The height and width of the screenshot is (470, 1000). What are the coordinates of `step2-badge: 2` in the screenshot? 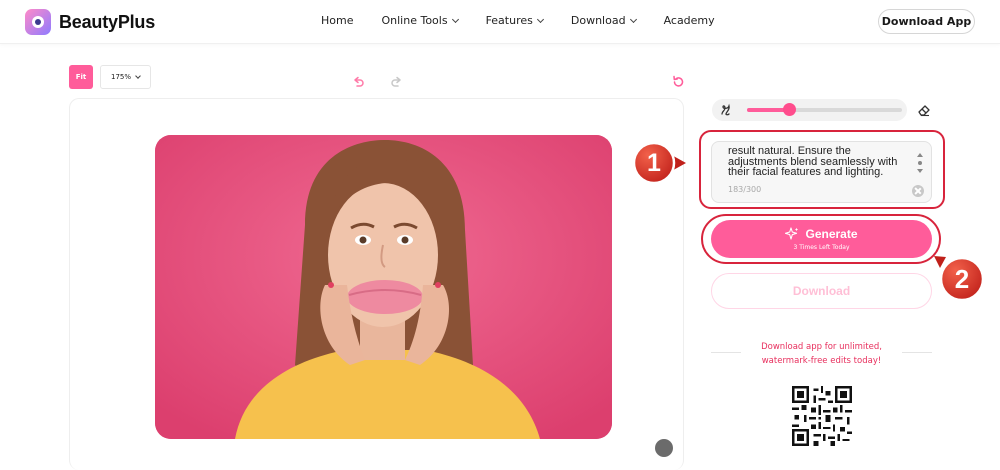 It's located at (959, 279).